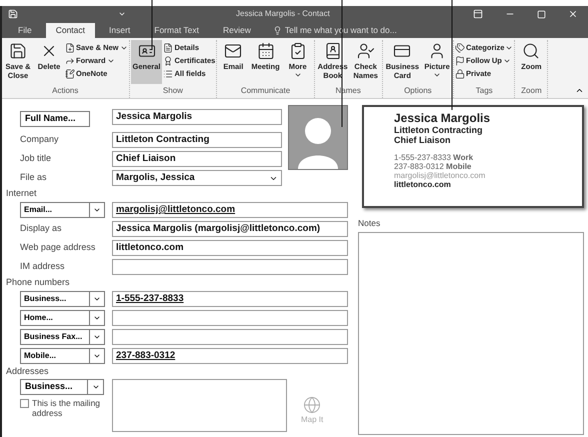 This screenshot has width=588, height=437. What do you see at coordinates (439, 130) in the screenshot?
I see `card-company: Littleton Contracting` at bounding box center [439, 130].